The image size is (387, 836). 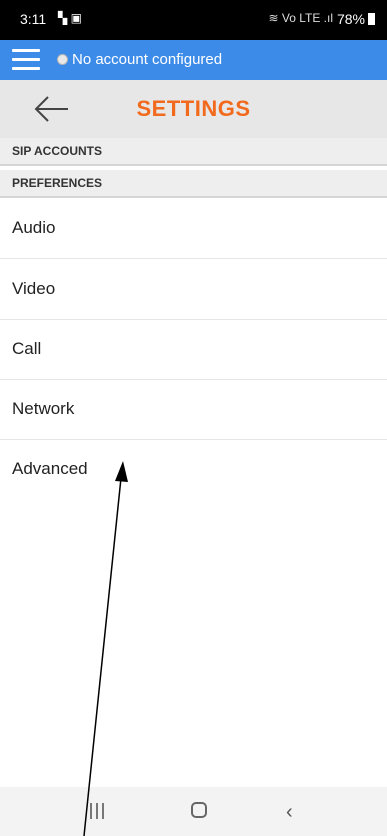 What do you see at coordinates (289, 812) in the screenshot?
I see `nav-back-icon: ‹` at bounding box center [289, 812].